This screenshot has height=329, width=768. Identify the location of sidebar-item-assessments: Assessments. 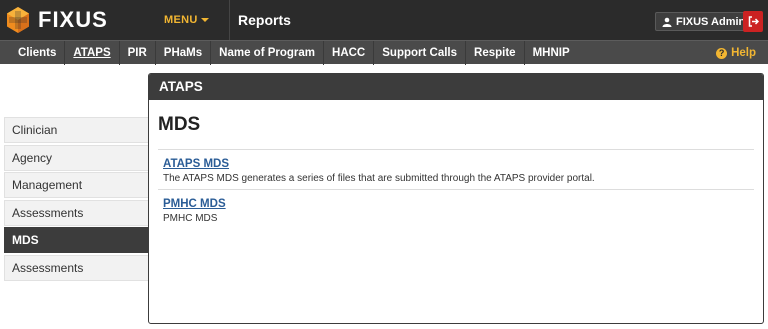
(76, 212).